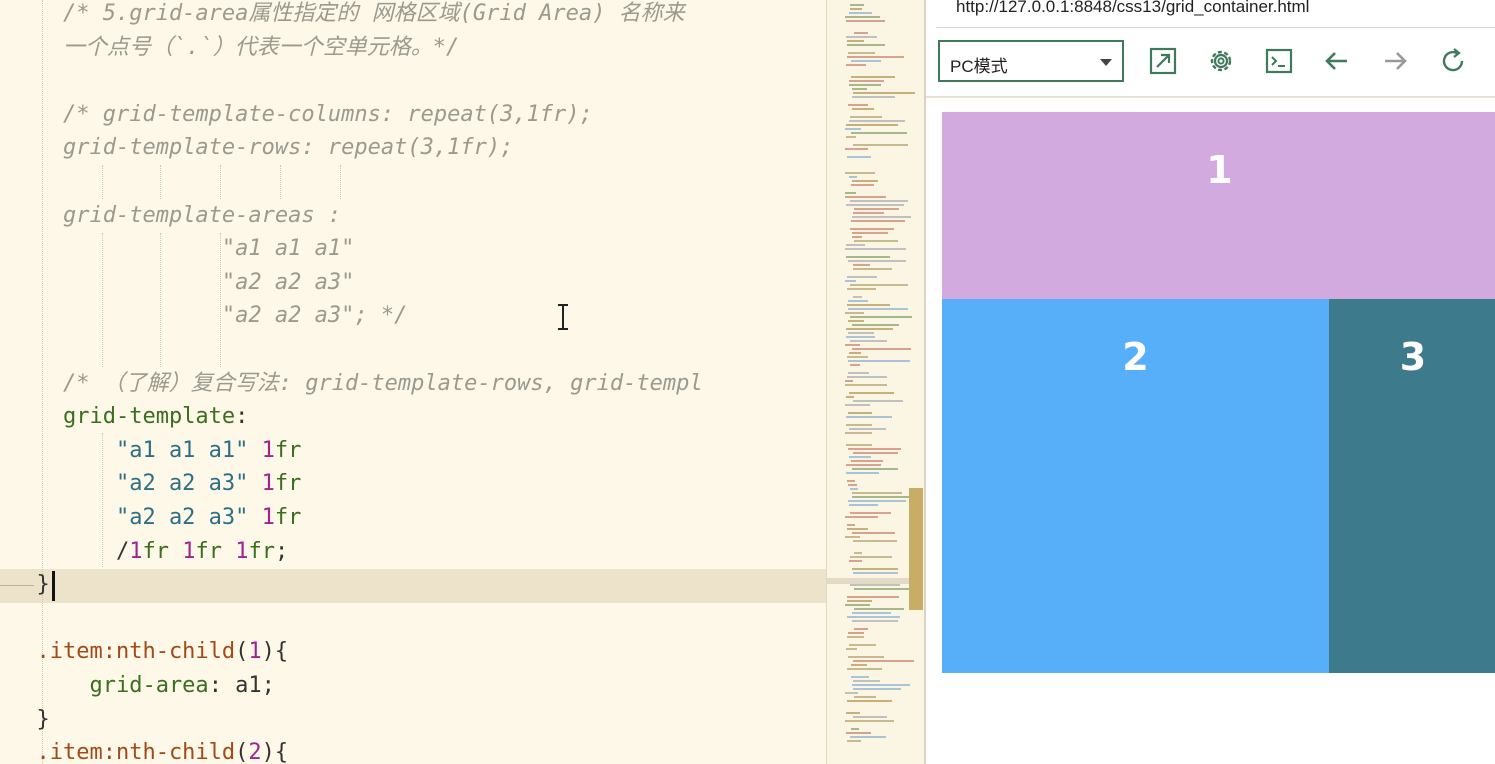 The height and width of the screenshot is (764, 1495). What do you see at coordinates (149, 750) in the screenshot?
I see `code-line: .item:nth-child(2){` at bounding box center [149, 750].